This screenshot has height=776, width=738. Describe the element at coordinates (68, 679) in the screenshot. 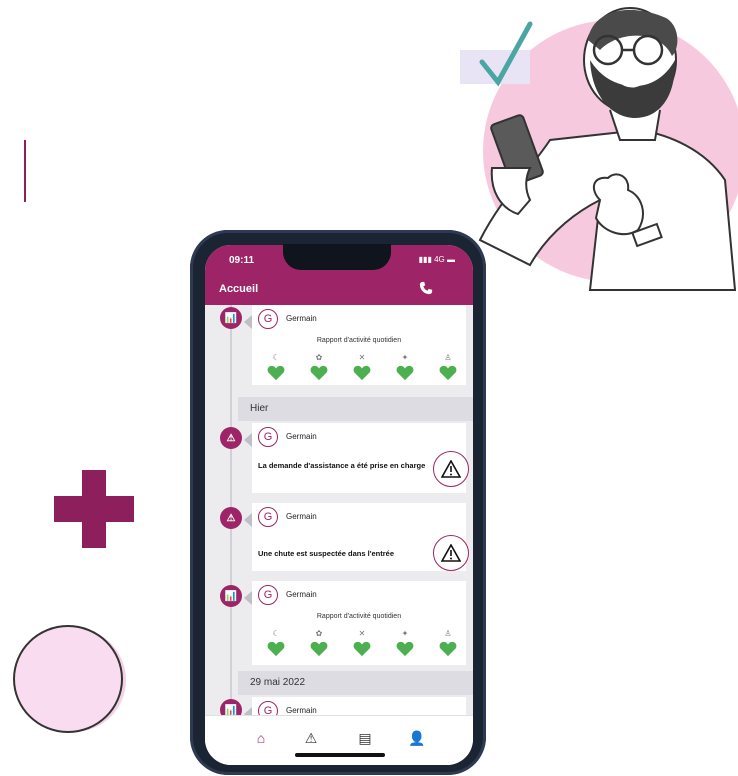

I see `decorative-circle` at that location.